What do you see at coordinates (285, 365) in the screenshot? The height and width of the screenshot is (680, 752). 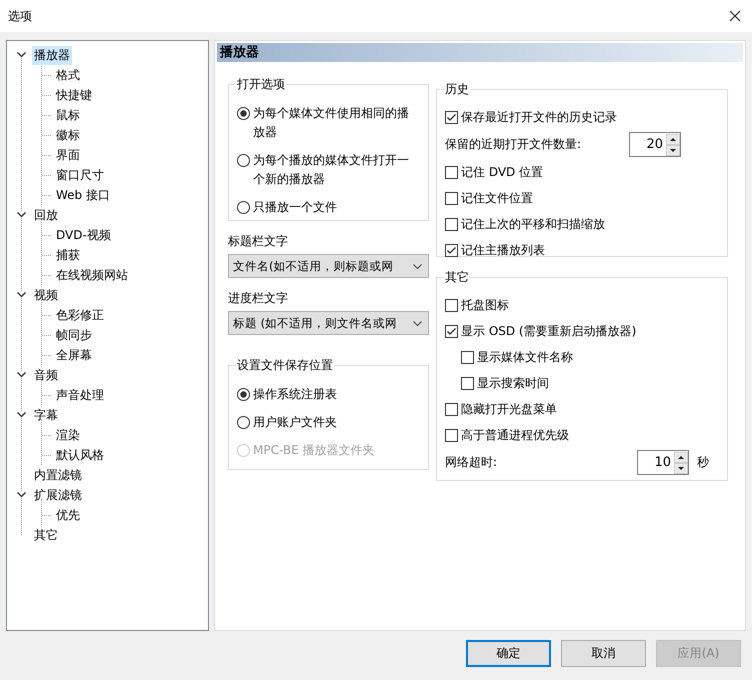 I see `group-title: 设置文件保存位置` at bounding box center [285, 365].